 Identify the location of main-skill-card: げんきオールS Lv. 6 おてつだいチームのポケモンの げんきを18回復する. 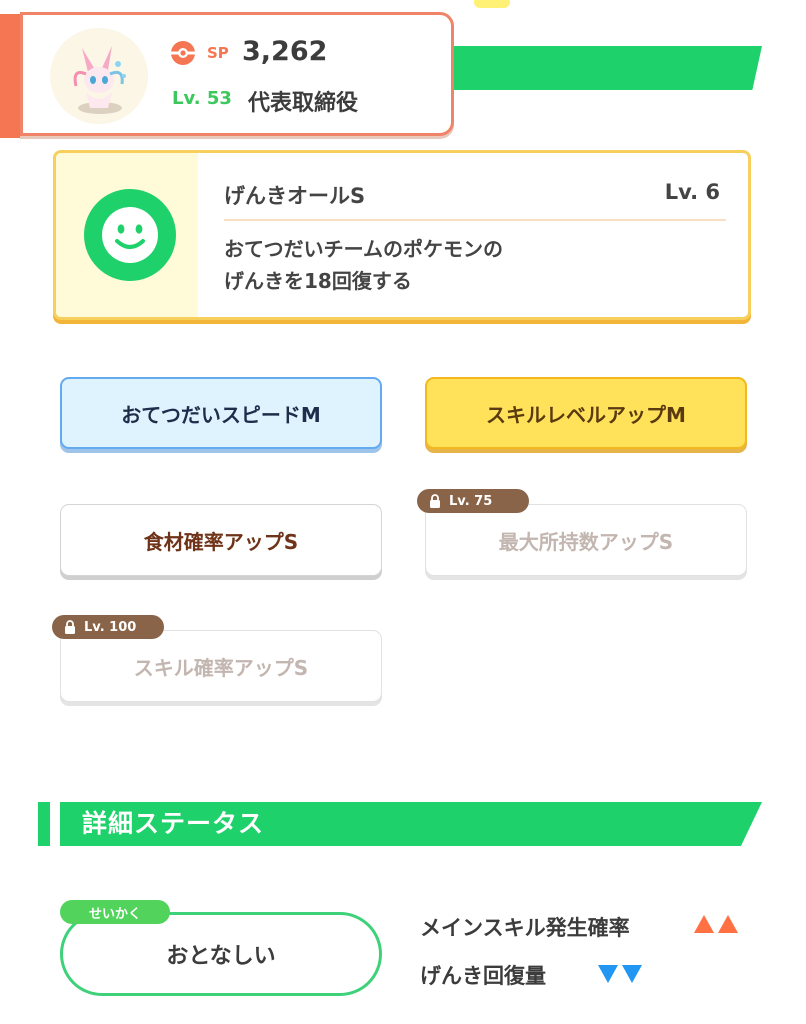
(402, 235).